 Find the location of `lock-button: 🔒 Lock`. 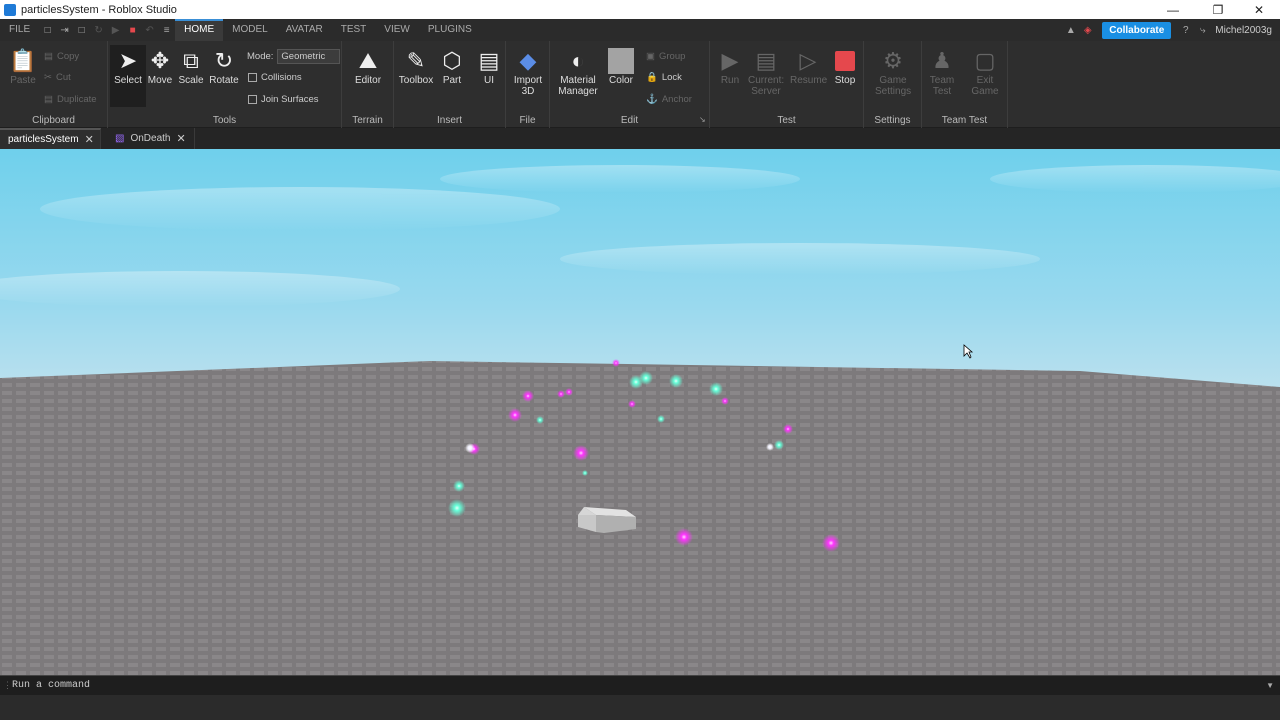

lock-button: 🔒 Lock is located at coordinates (664, 77).